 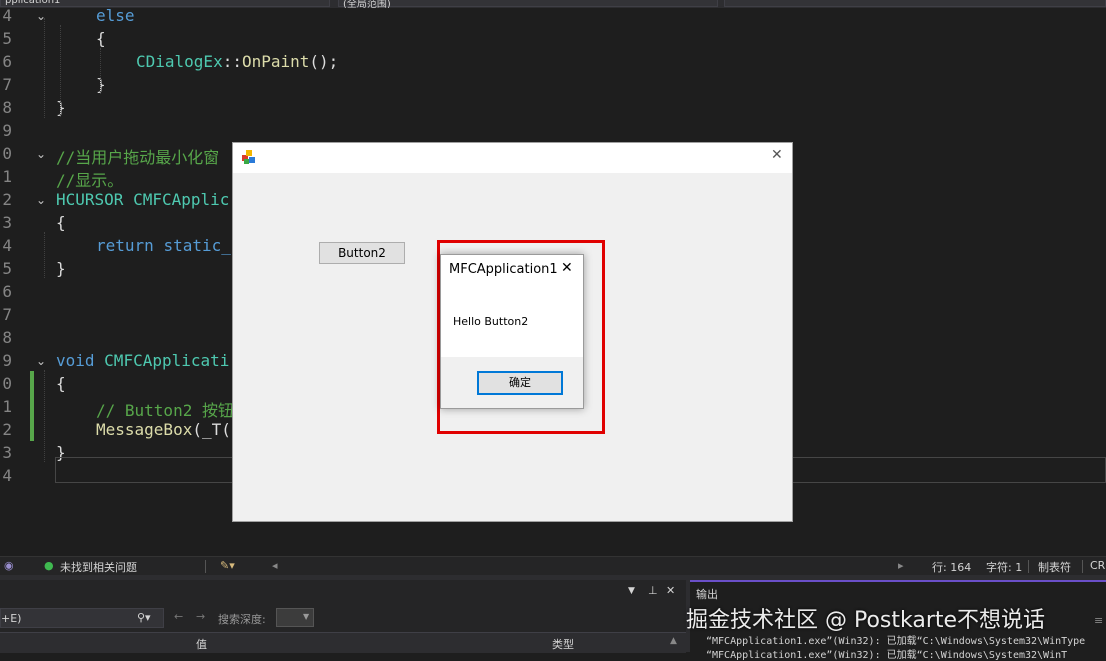 What do you see at coordinates (520, 383) in the screenshot?
I see `ok-button: 确定` at bounding box center [520, 383].